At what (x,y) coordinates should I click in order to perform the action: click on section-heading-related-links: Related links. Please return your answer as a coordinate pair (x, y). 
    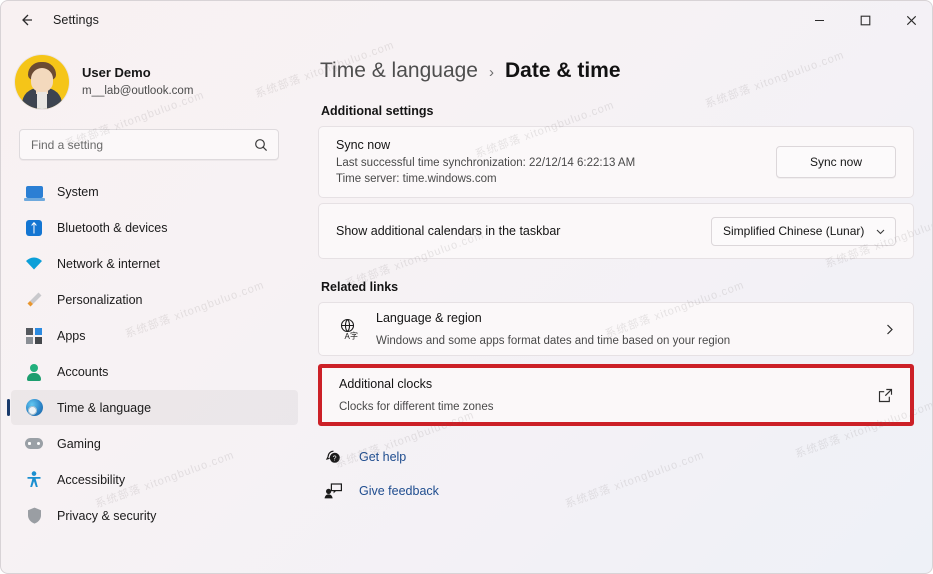
    Looking at the image, I should click on (360, 287).